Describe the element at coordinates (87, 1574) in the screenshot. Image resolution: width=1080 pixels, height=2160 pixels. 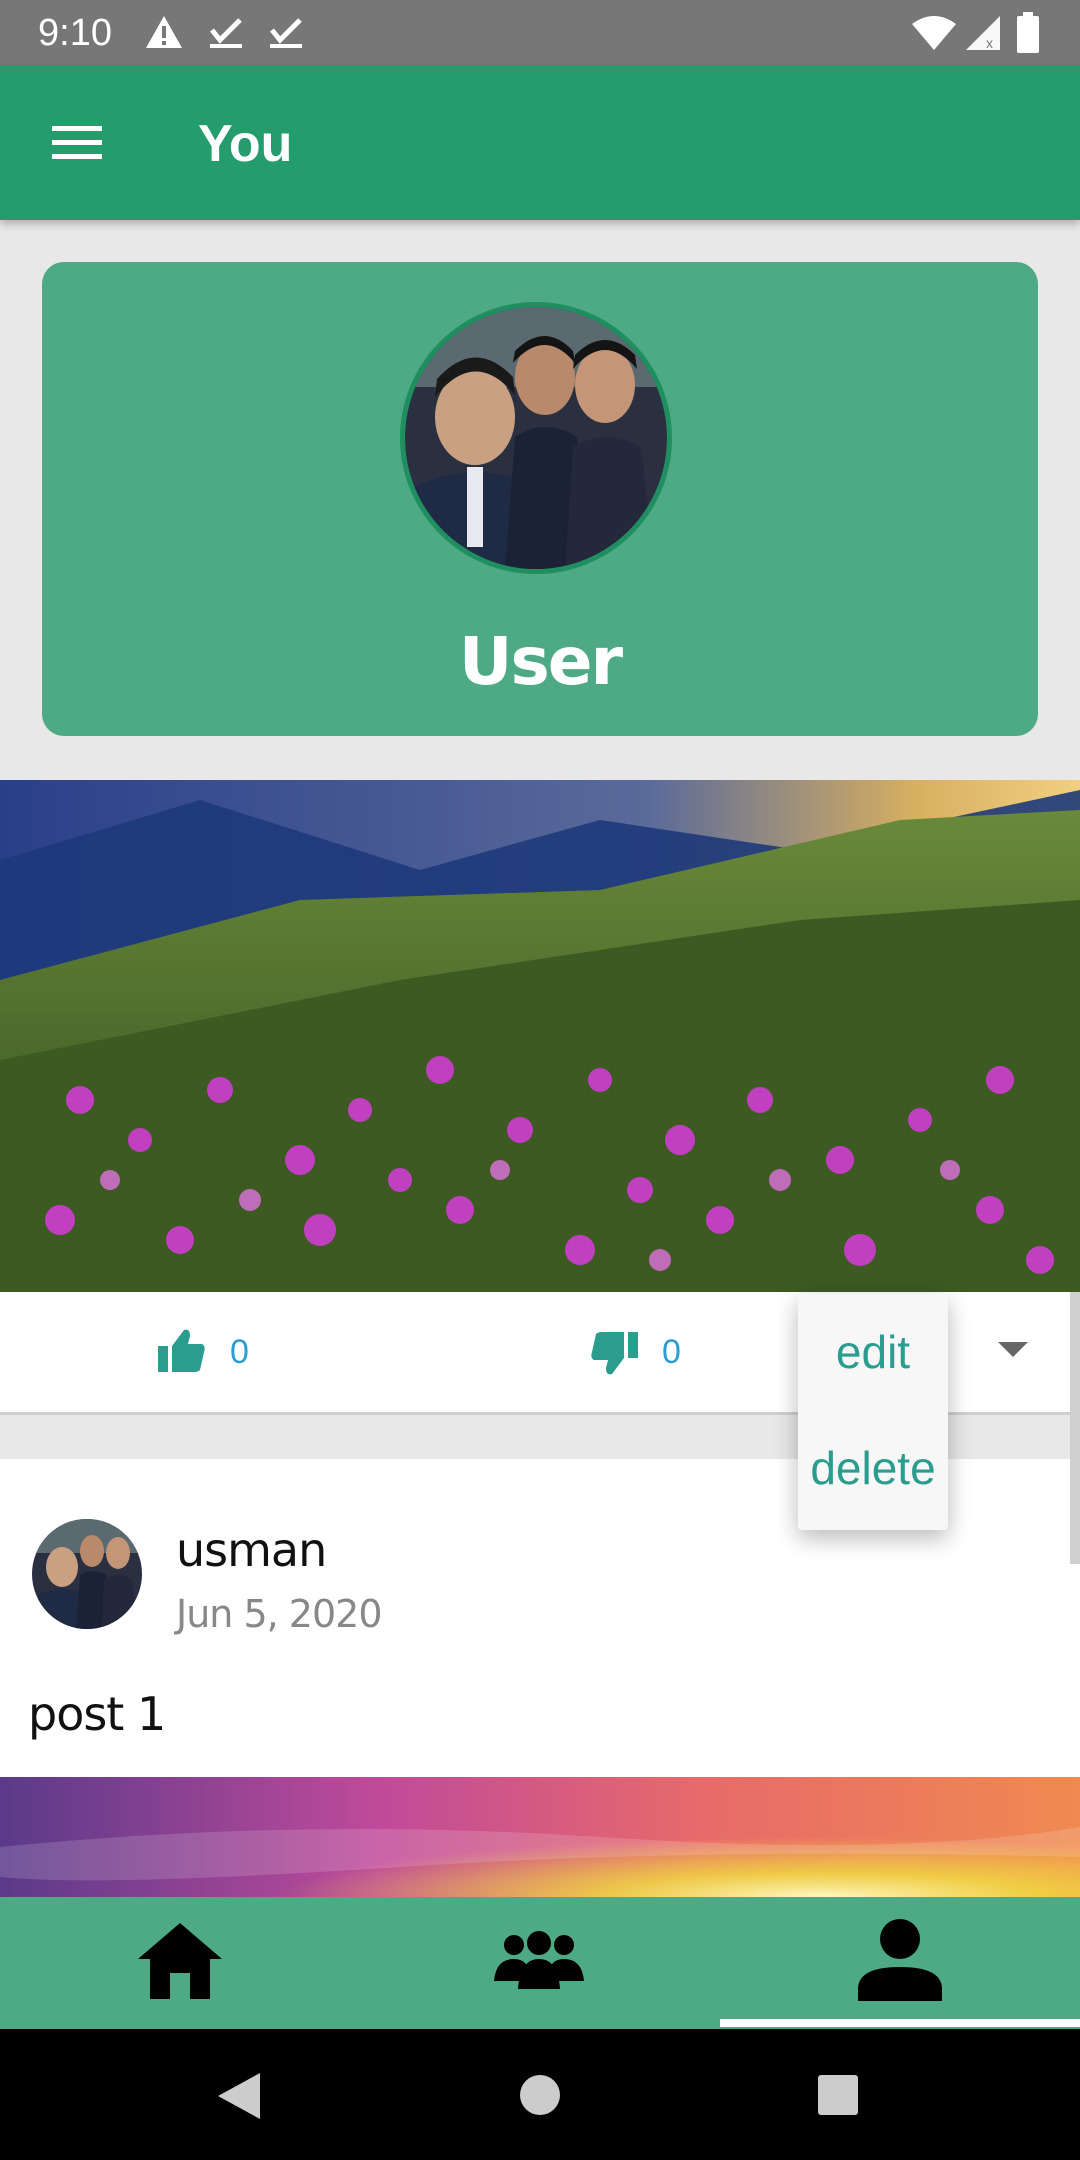
I see `post-author-avatar` at that location.